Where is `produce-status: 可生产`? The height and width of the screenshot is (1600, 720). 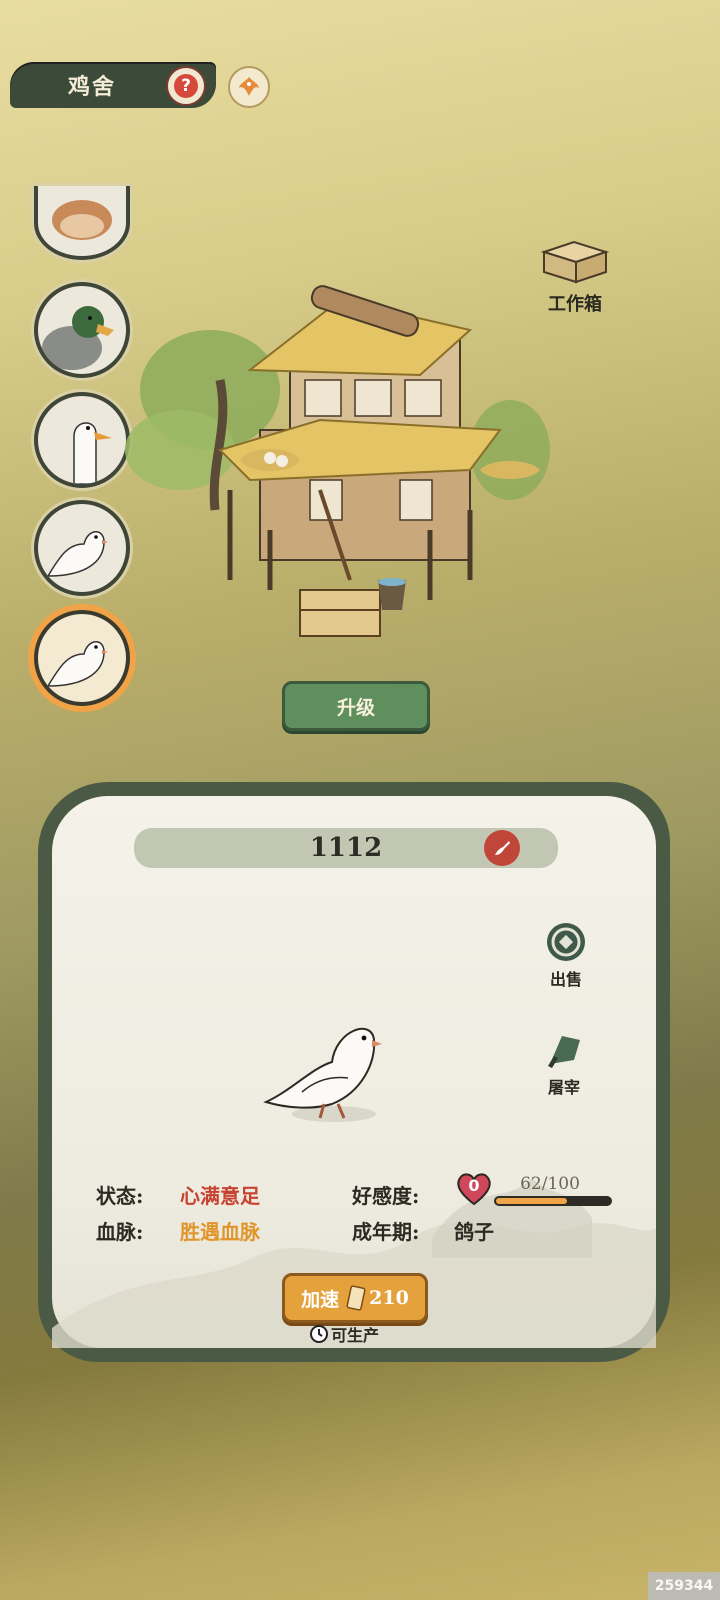 produce-status: 可生产 is located at coordinates (344, 1334).